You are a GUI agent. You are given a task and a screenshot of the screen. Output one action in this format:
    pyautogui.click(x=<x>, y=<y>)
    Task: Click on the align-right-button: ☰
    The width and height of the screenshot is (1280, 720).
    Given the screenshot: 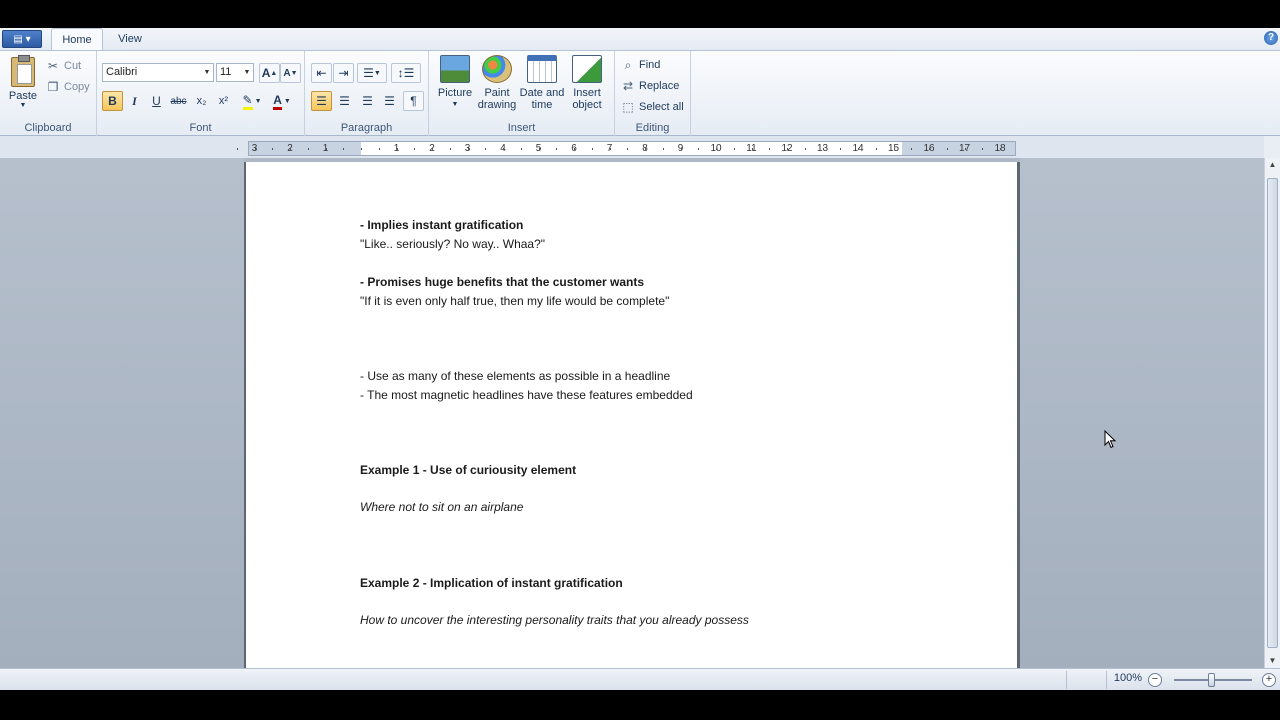 What is the action you would take?
    pyautogui.click(x=367, y=101)
    